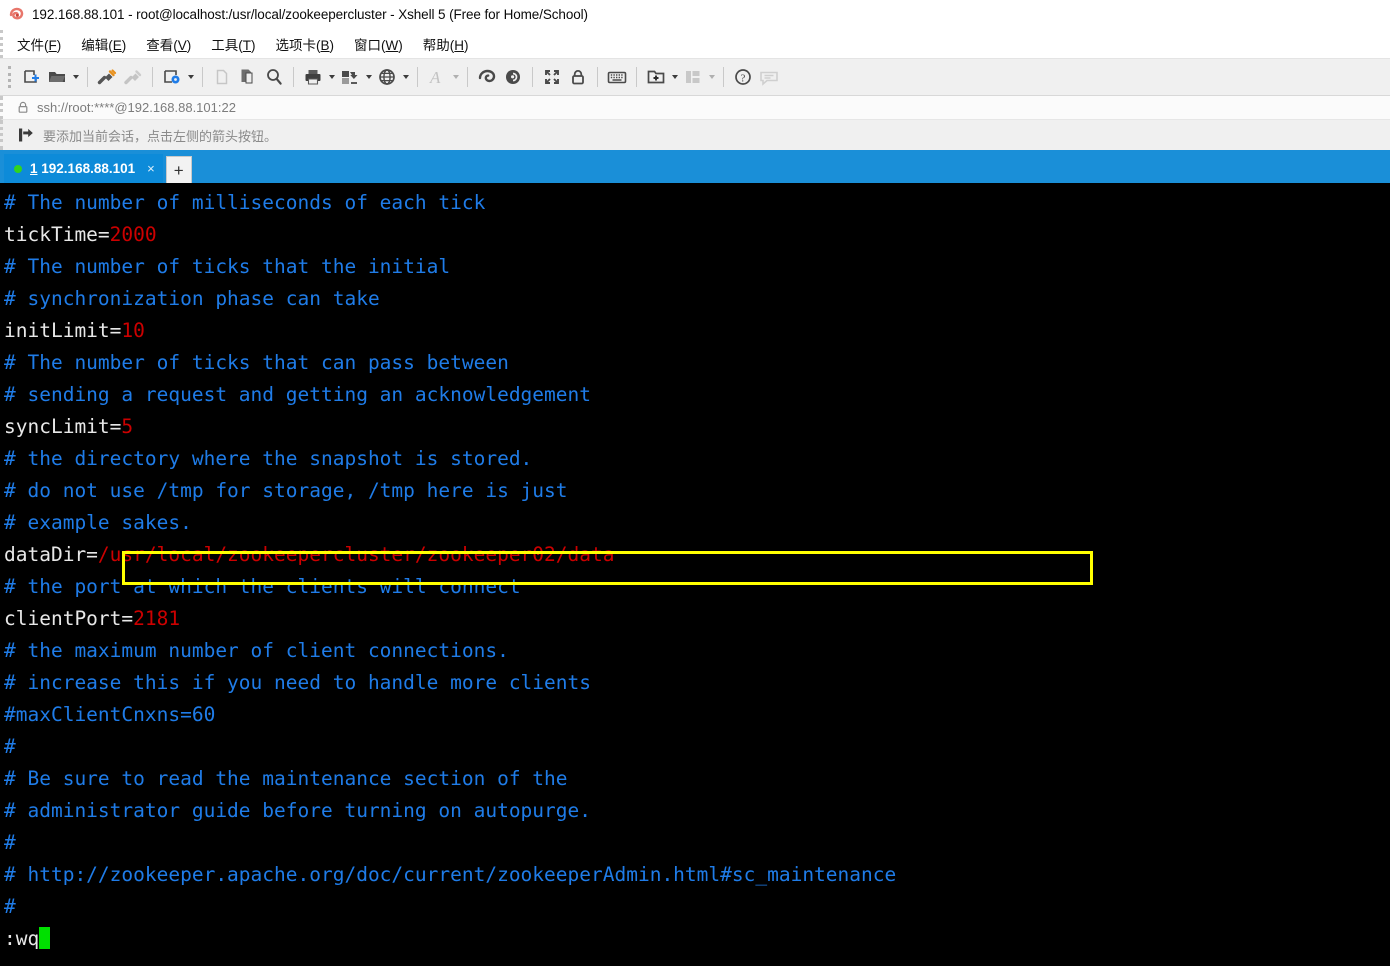  What do you see at coordinates (51, 554) in the screenshot?
I see `terminal-text: dataDir=` at bounding box center [51, 554].